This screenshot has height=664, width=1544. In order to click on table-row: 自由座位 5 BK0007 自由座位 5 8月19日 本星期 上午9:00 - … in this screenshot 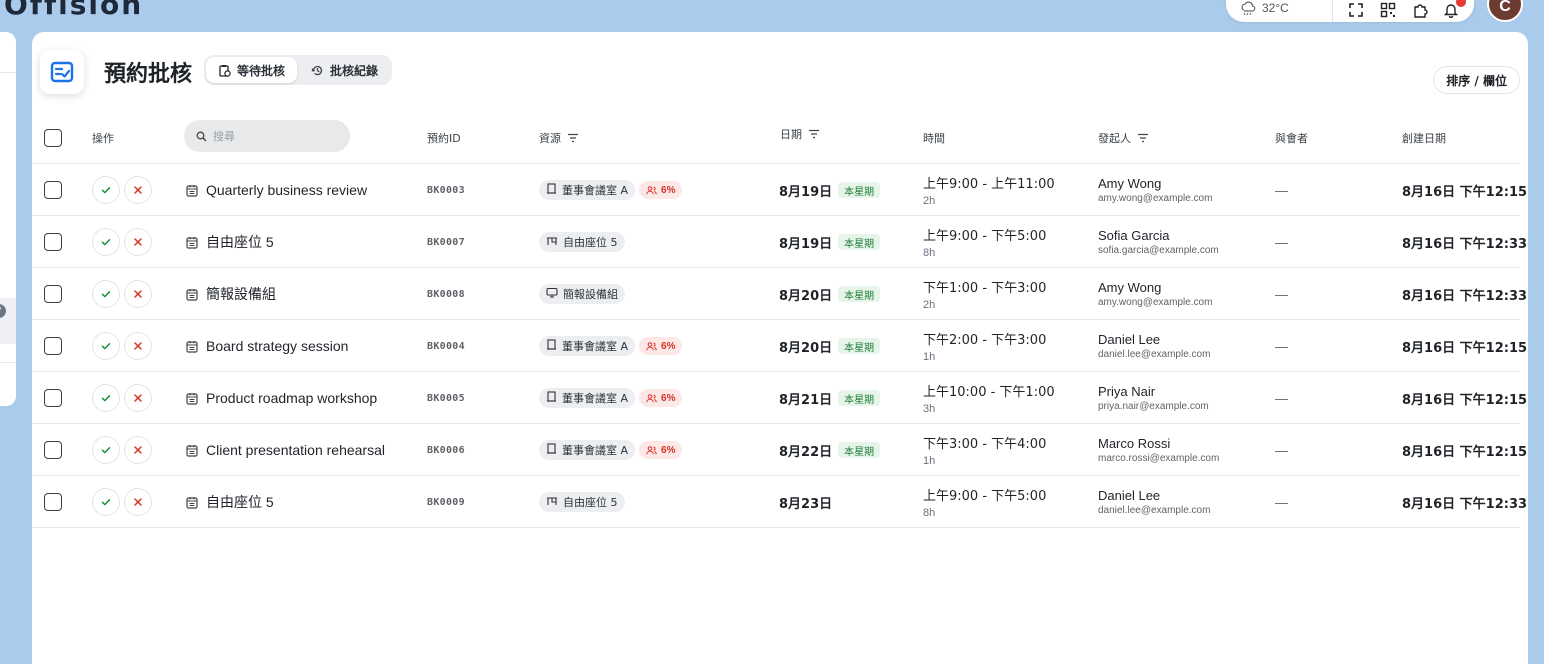, I will do `click(779, 242)`.